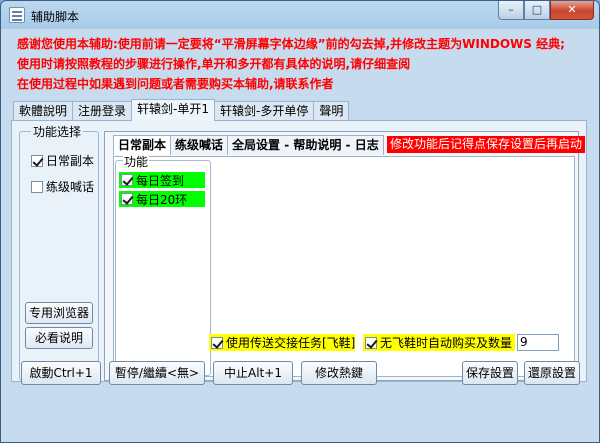 The image size is (600, 443). Describe the element at coordinates (157, 373) in the screenshot. I see `pause-resume-button: 暫停/繼續<無>` at that location.